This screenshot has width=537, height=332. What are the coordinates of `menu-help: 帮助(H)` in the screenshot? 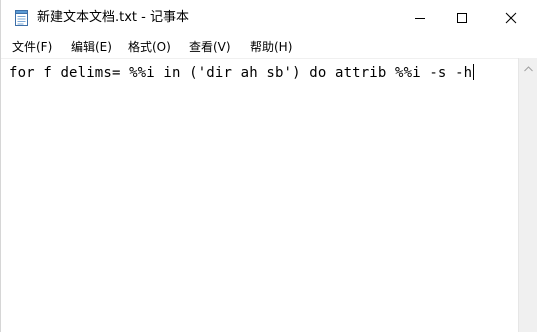 It's located at (271, 47).